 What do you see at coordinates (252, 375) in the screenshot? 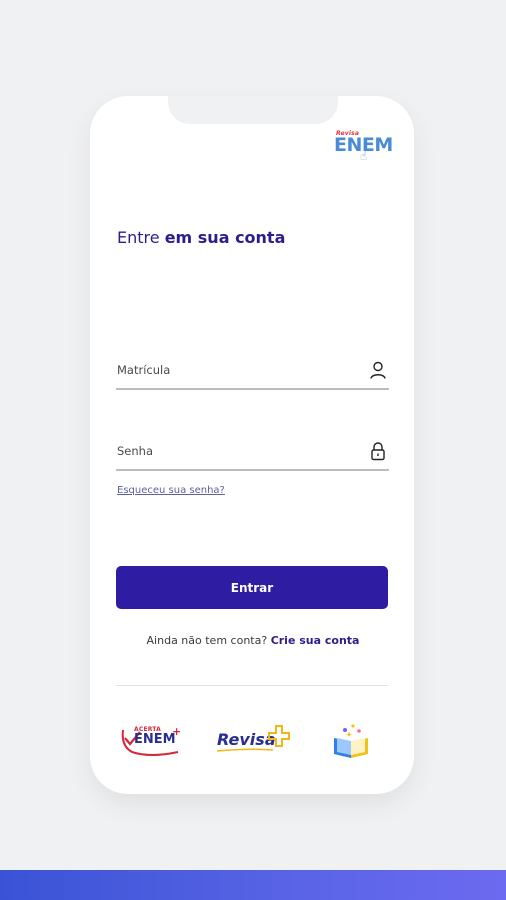
I see `registration-field: Matrícula` at bounding box center [252, 375].